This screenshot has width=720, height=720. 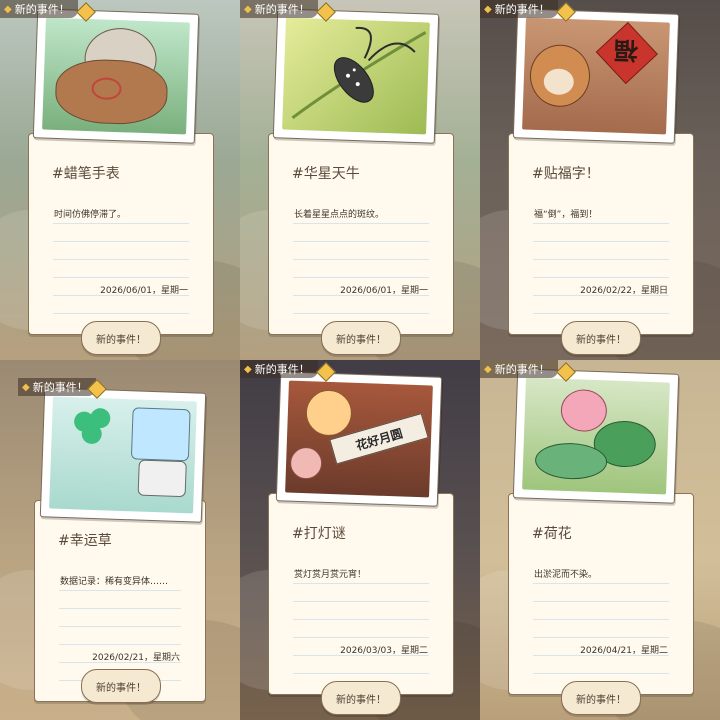 What do you see at coordinates (624, 651) in the screenshot?
I see `event-date: 2026/04/21，星期二` at bounding box center [624, 651].